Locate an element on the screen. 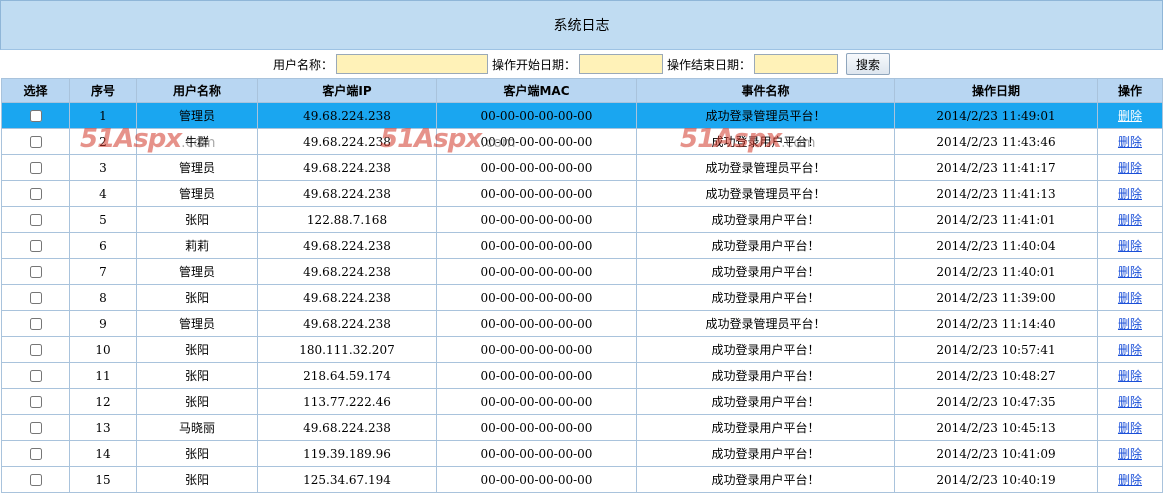 This screenshot has height=493, width=1163. row-date-cell: 2014/2/23 10:48:27 is located at coordinates (996, 375).